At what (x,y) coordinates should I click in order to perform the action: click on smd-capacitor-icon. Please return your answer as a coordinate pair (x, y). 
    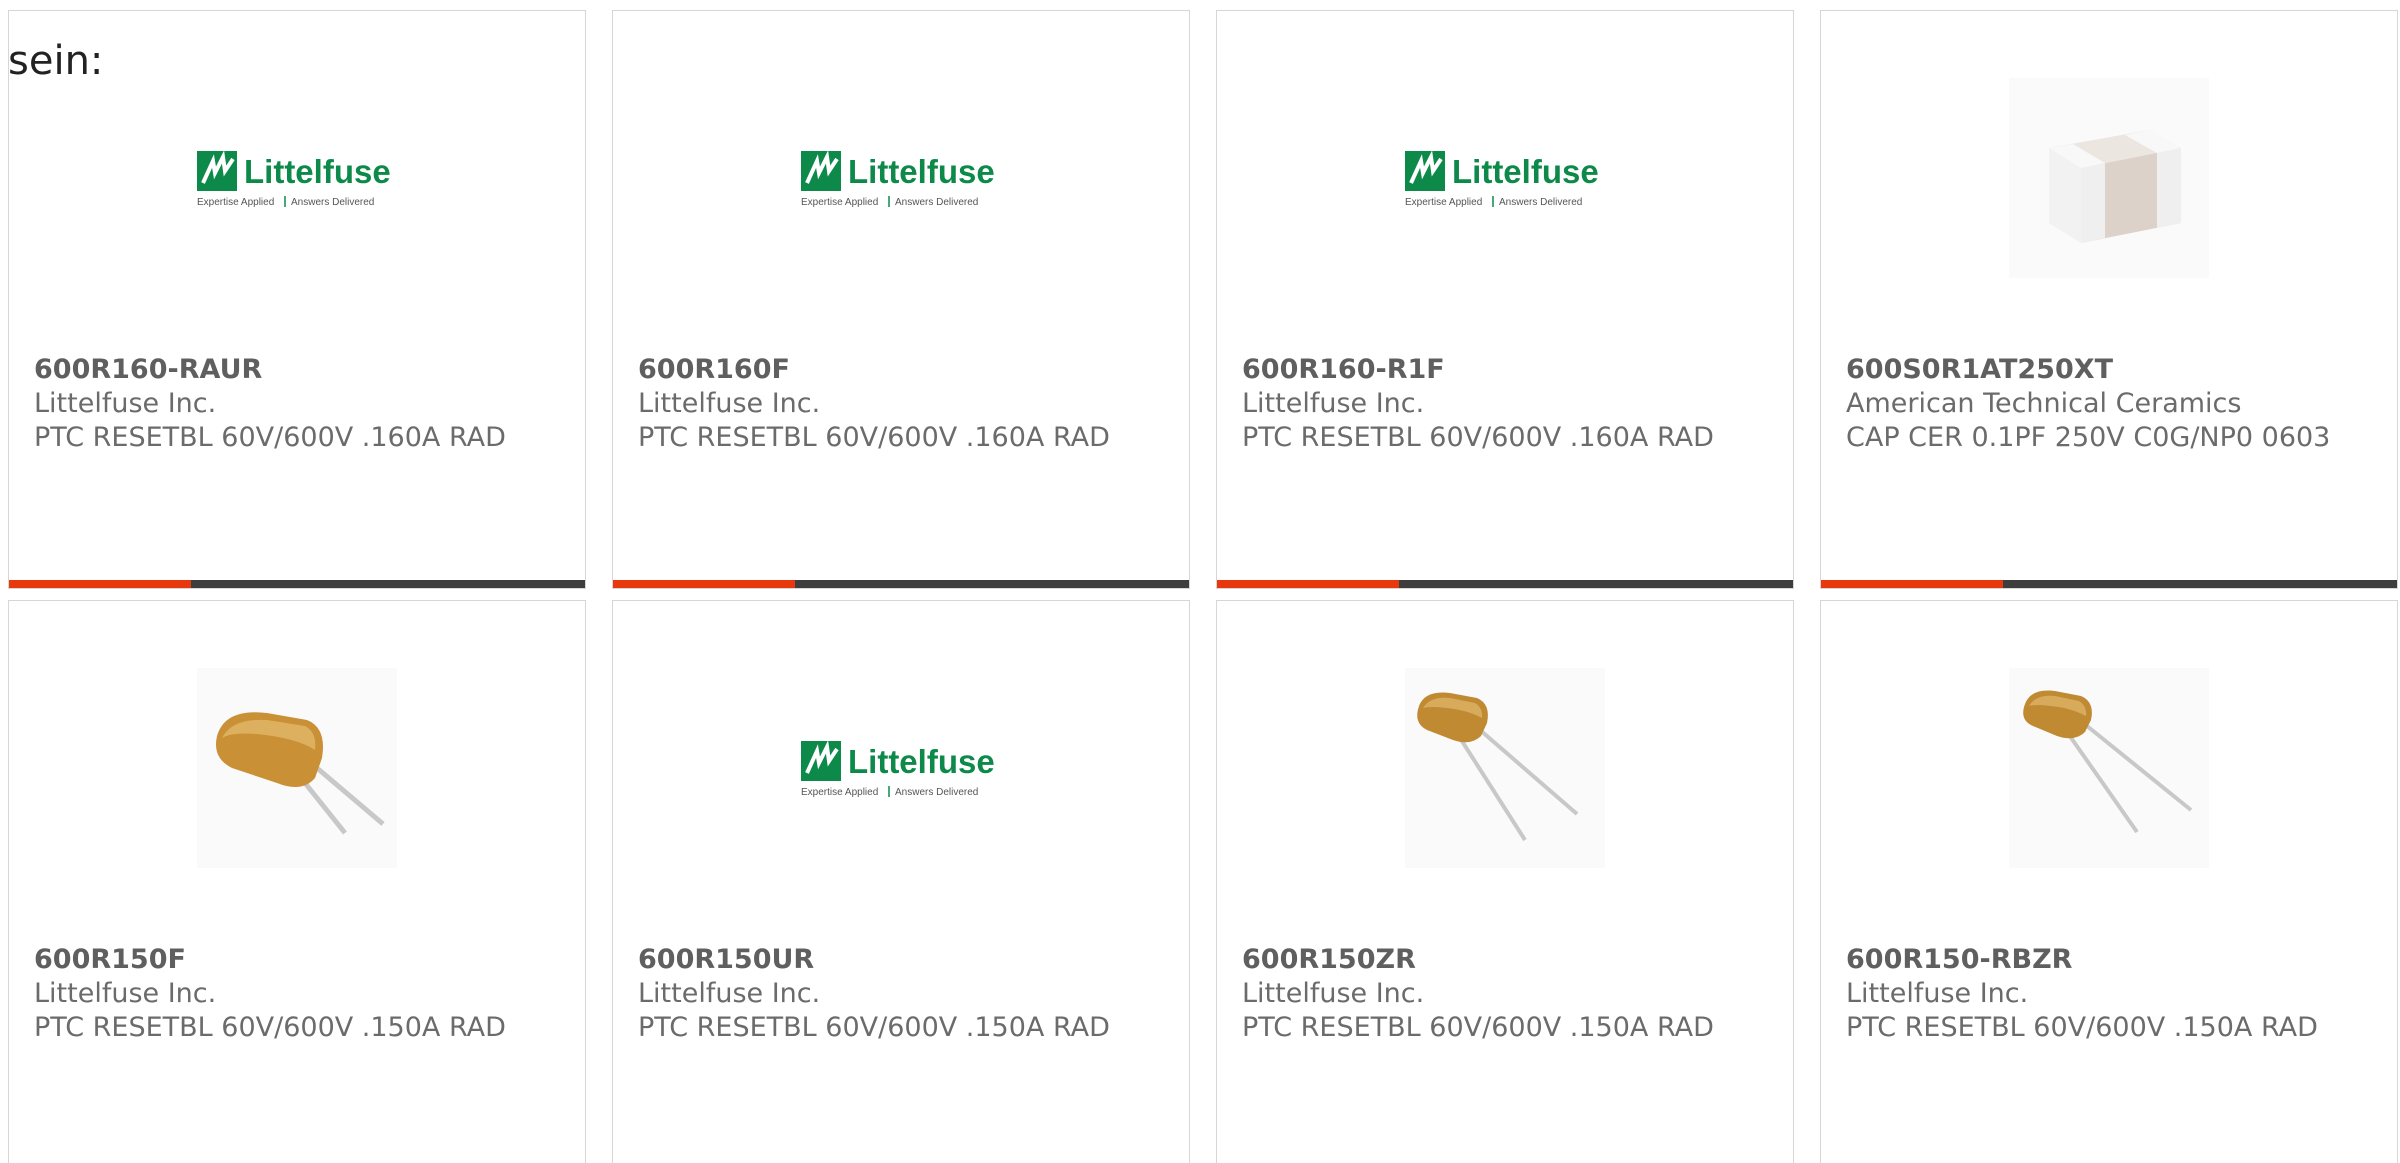
    Looking at the image, I should click on (2109, 178).